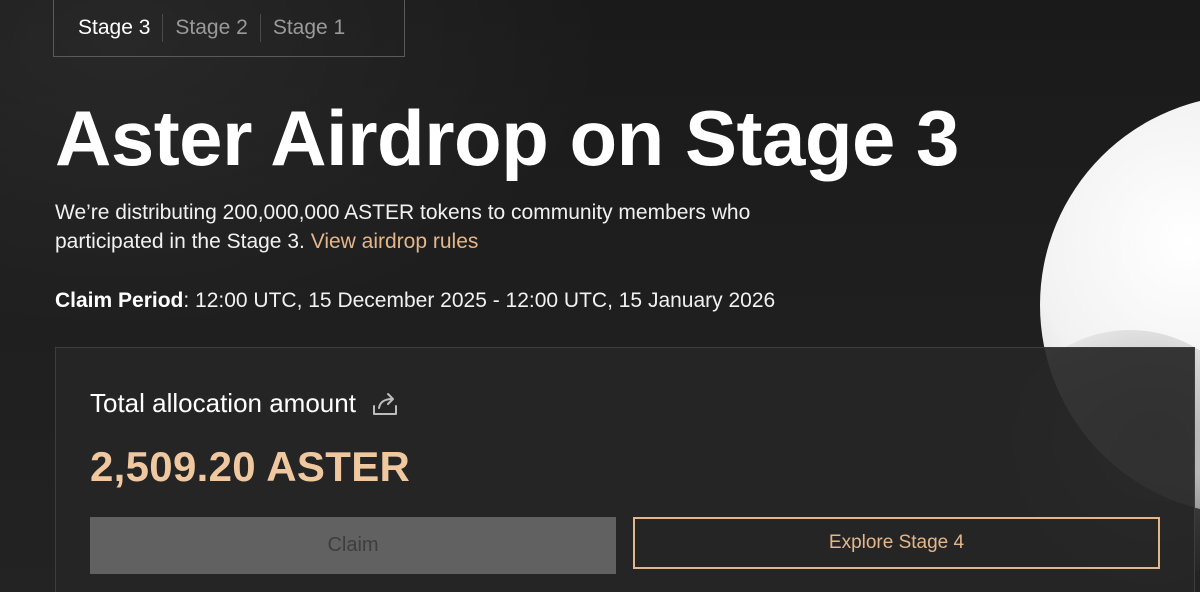 The image size is (1200, 592). Describe the element at coordinates (114, 28) in the screenshot. I see `tab-stage-3: Stage 3` at that location.